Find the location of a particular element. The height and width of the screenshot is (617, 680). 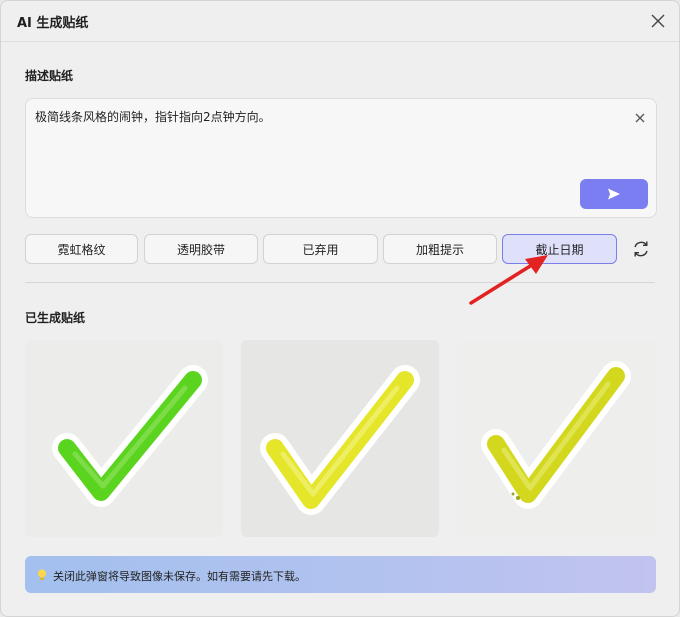

clear-prompt-button is located at coordinates (640, 116).